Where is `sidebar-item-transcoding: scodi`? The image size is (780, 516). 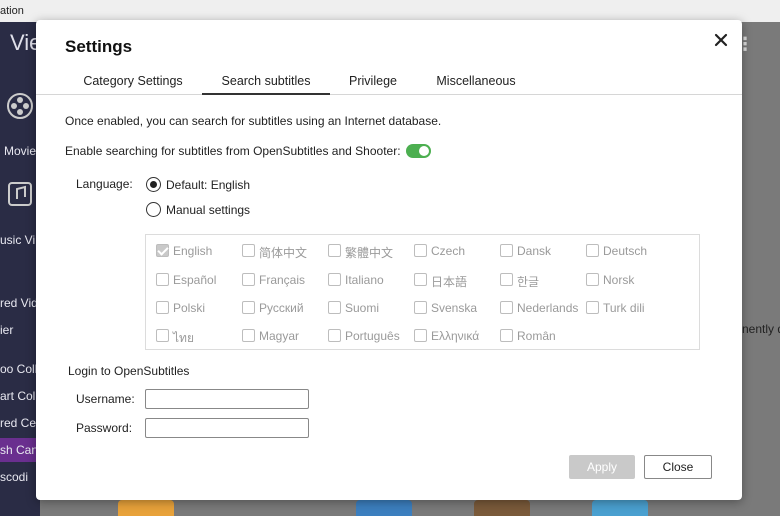 sidebar-item-transcoding: scodi is located at coordinates (14, 477).